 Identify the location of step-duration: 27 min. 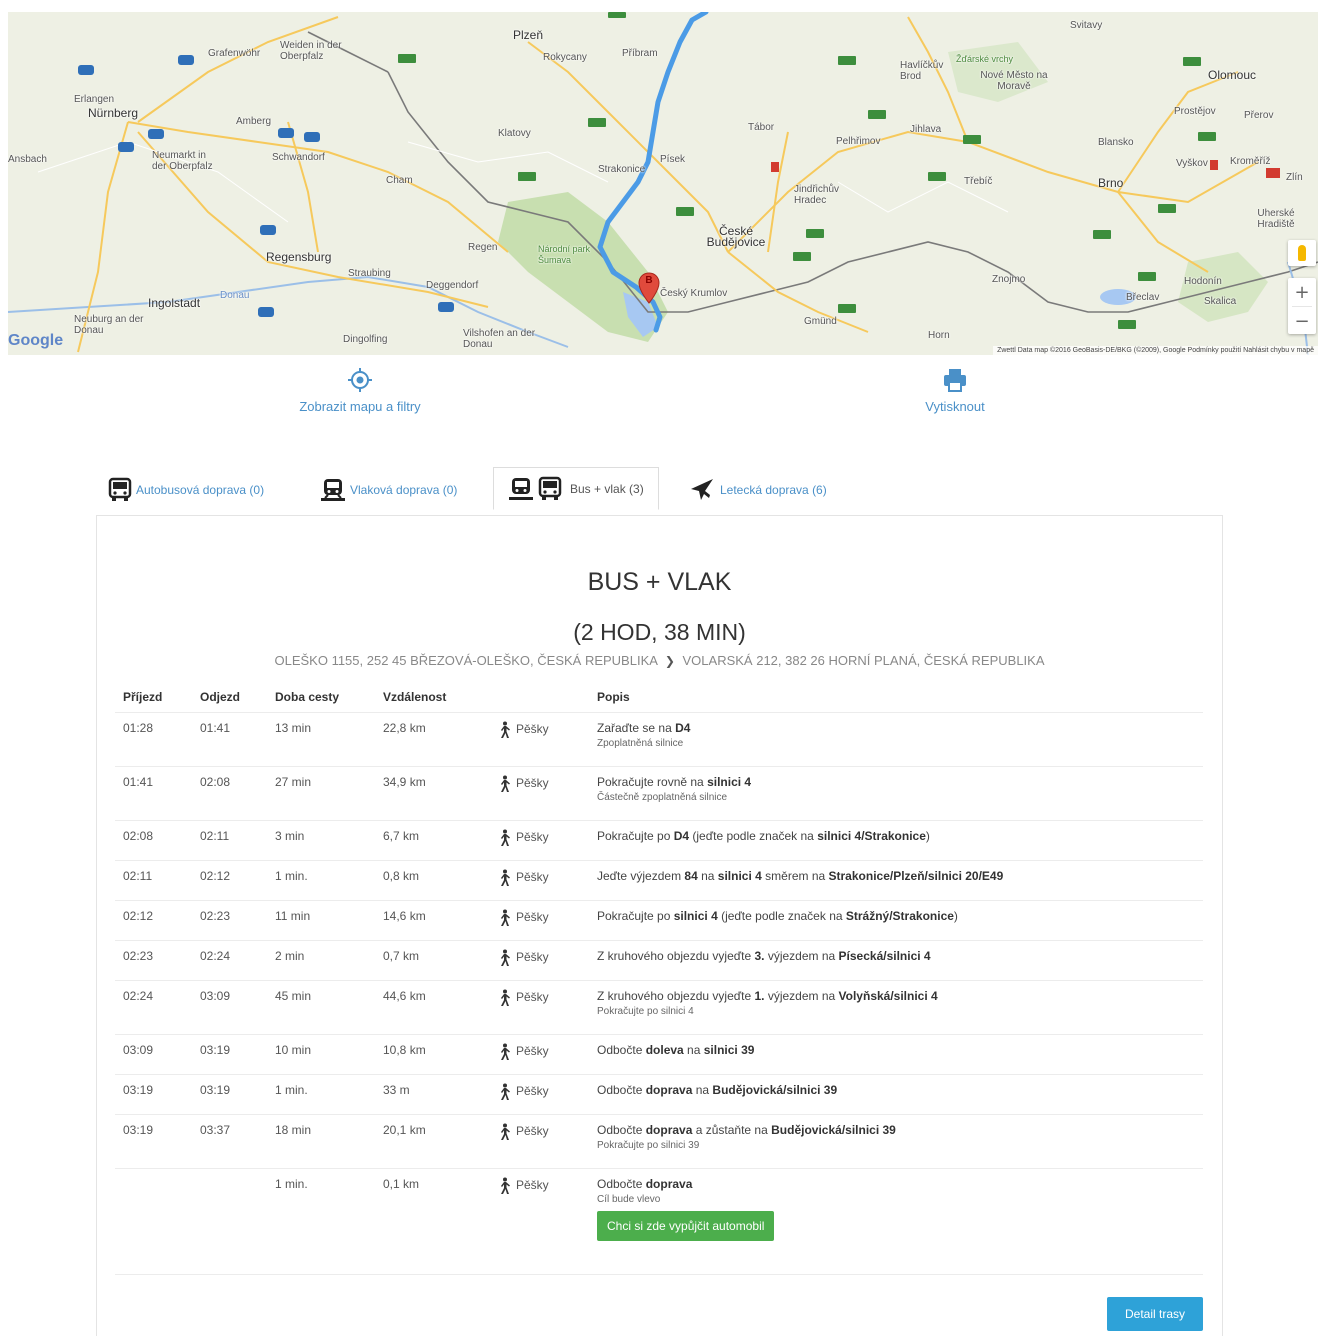
(321, 792).